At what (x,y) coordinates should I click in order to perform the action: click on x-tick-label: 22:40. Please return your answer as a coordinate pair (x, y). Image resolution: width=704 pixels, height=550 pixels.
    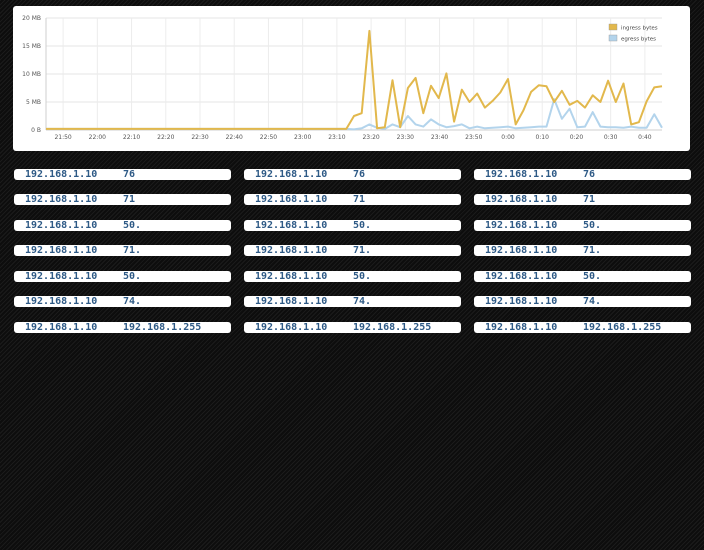
    Looking at the image, I should click on (234, 137).